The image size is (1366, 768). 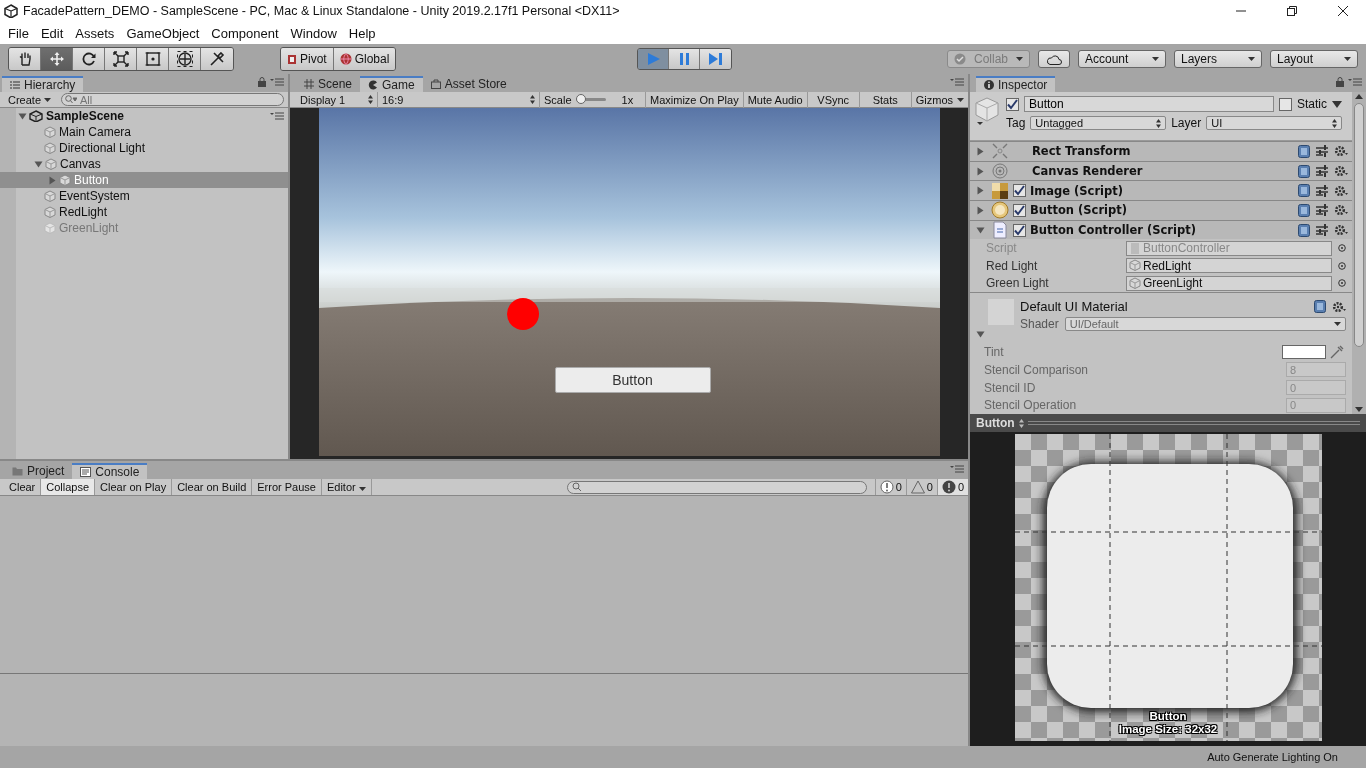 I want to click on view-tab: Asset Store, so click(x=468, y=84).